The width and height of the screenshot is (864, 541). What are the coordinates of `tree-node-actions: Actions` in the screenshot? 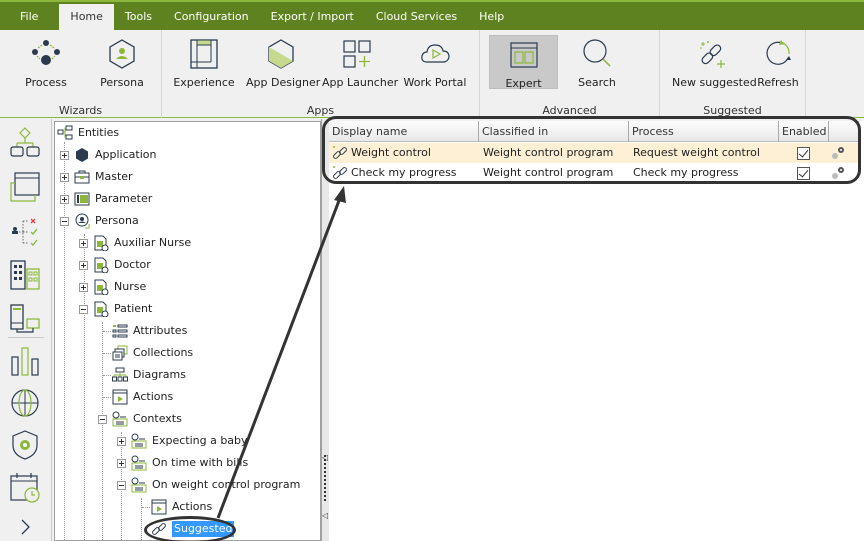 It's located at (142, 397).